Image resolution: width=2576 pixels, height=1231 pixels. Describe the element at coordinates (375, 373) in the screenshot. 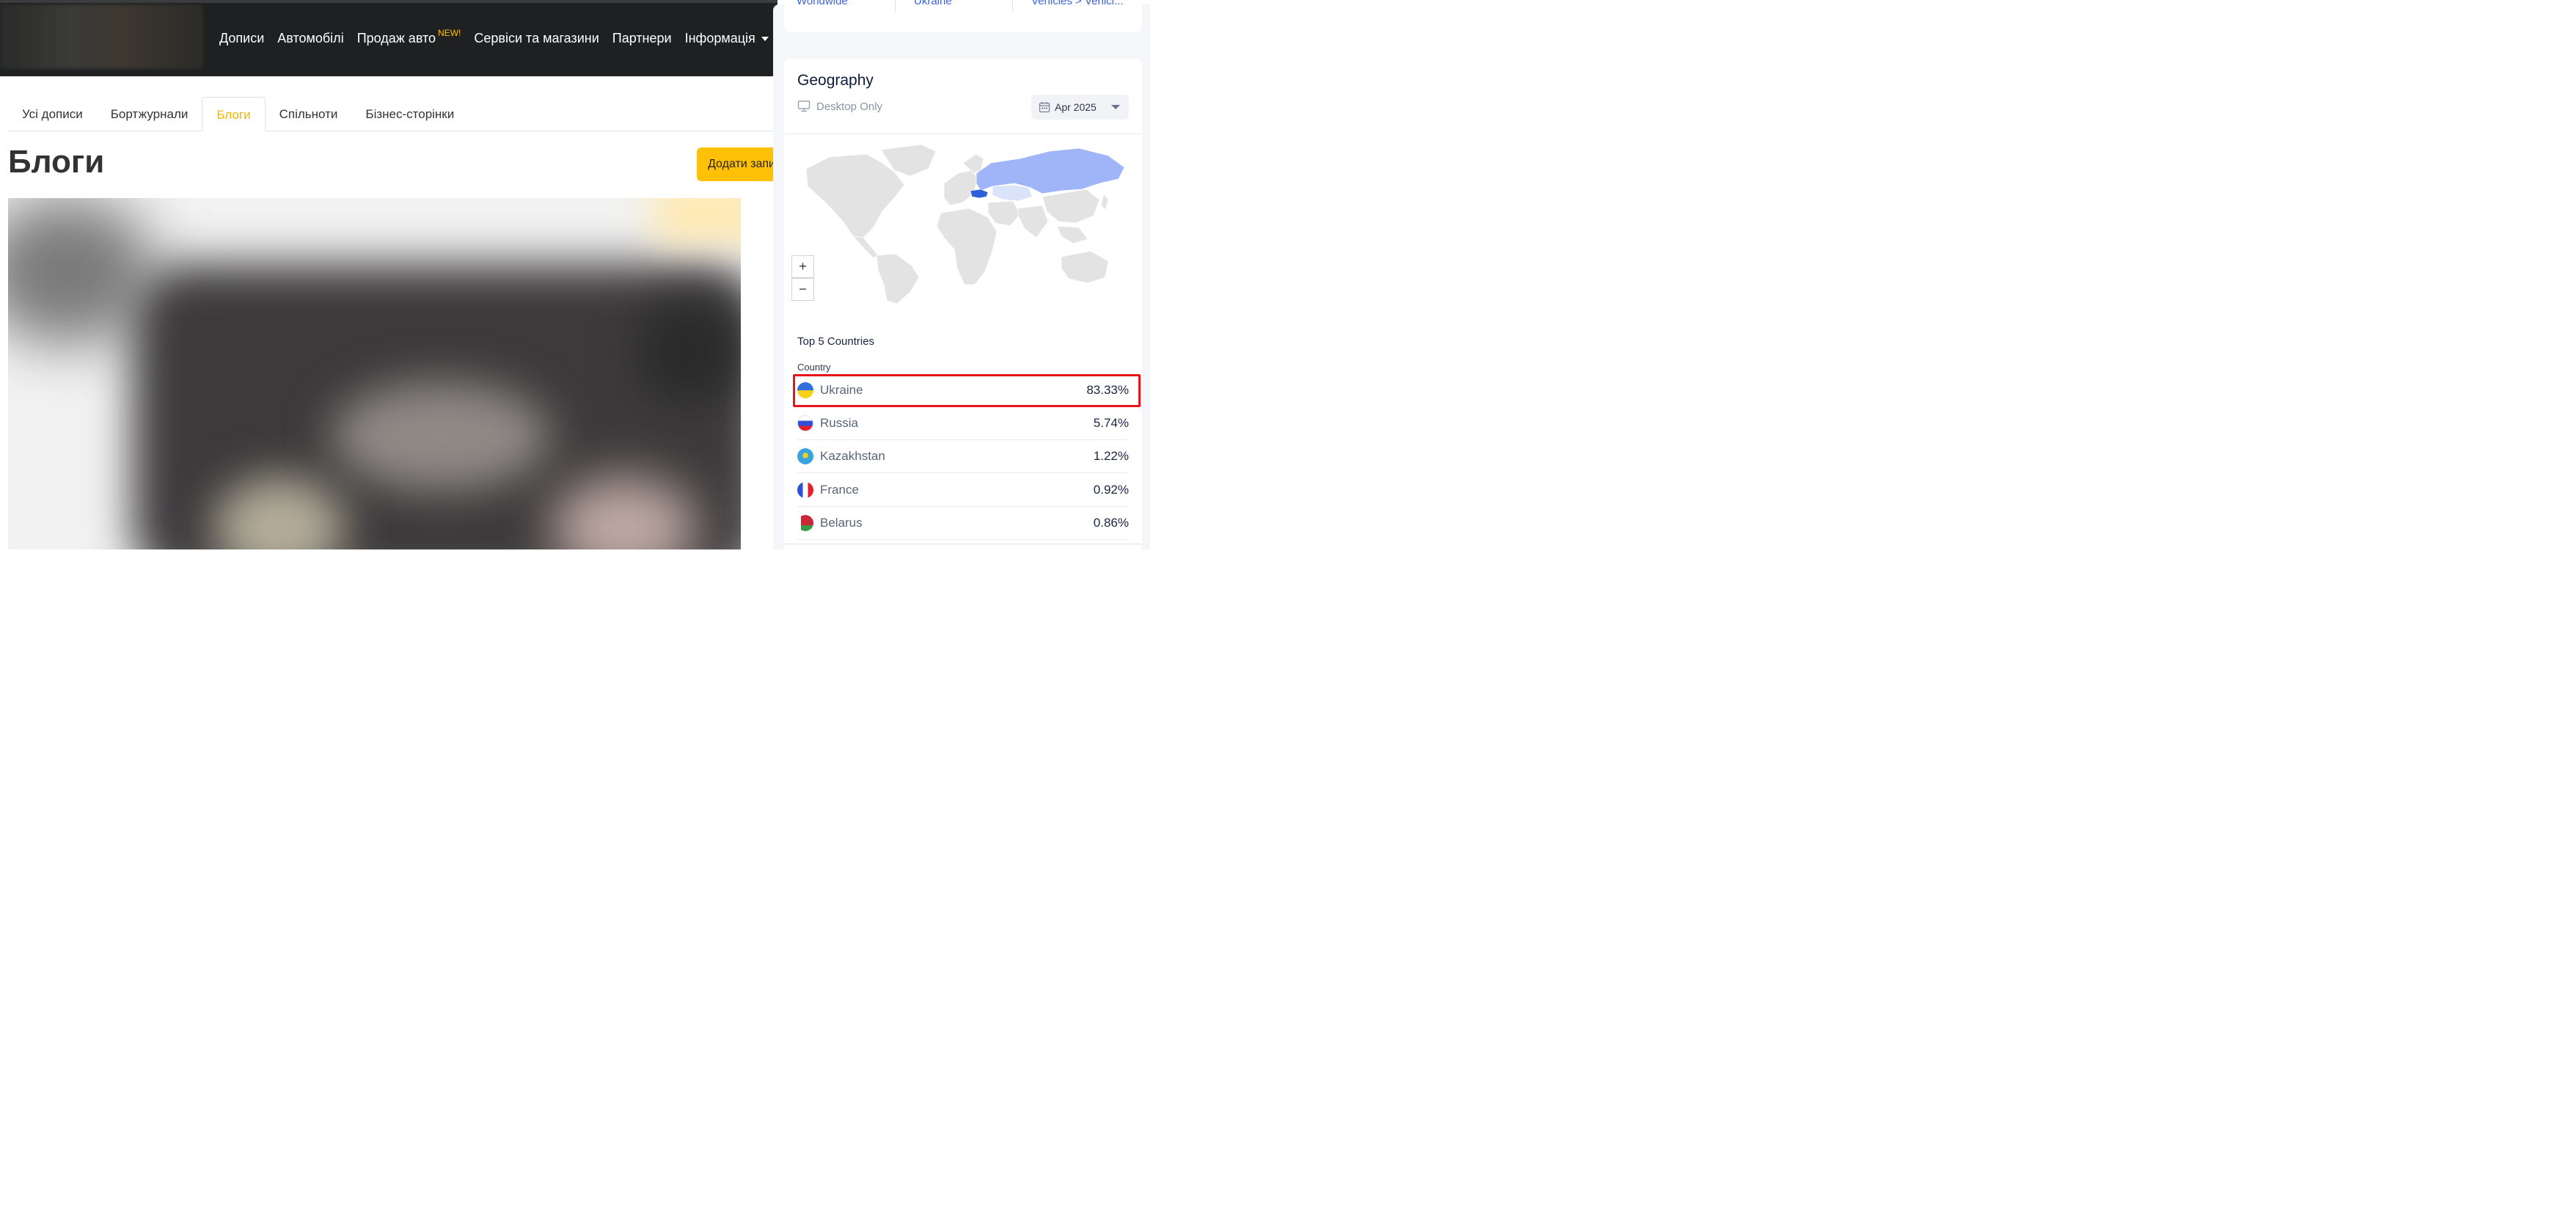

I see `blurred-hero-image` at that location.